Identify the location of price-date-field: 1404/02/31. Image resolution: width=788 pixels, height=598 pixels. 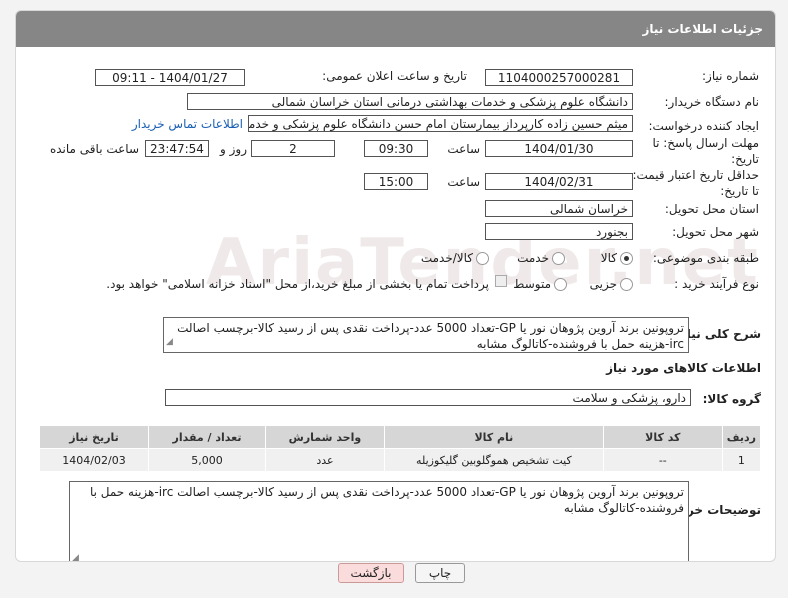
(559, 181).